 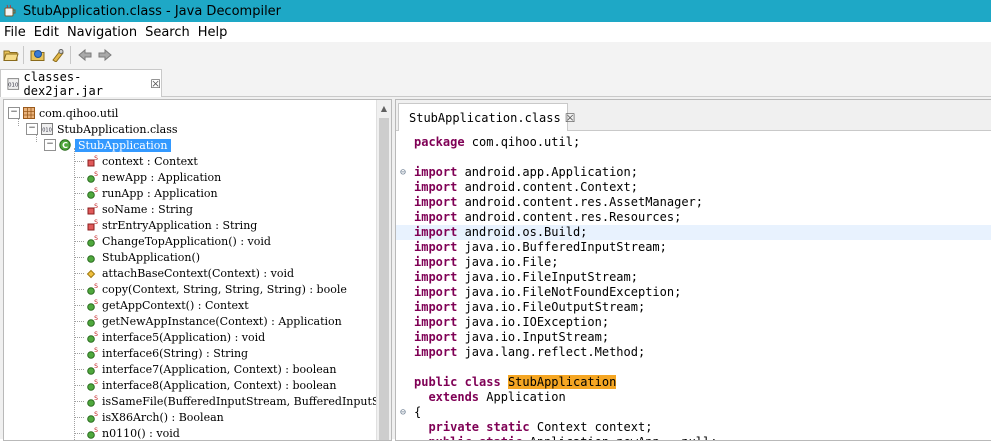 I want to click on code-line-text: import java.io.IOException;, so click(x=511, y=322).